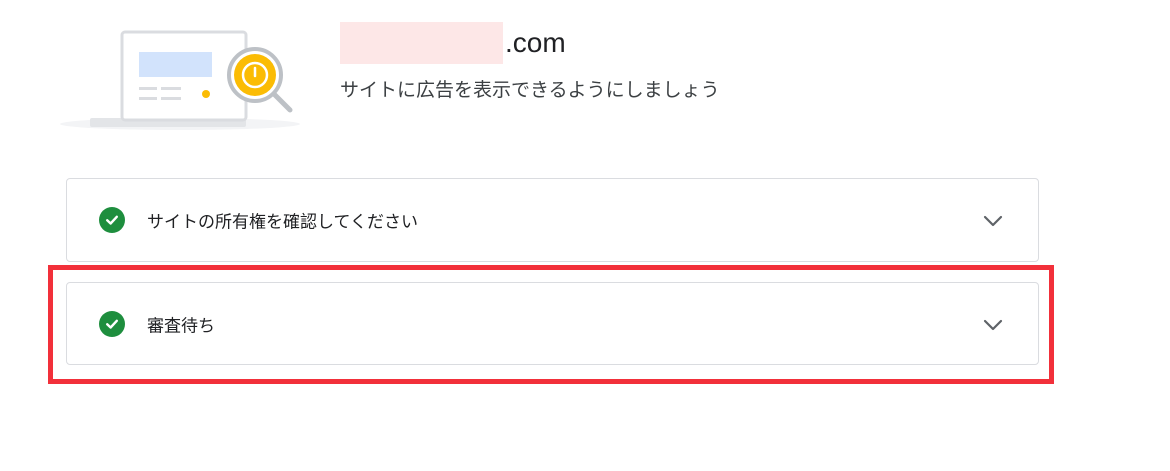 The image size is (1170, 471). I want to click on site-domain: .com, so click(530, 43).